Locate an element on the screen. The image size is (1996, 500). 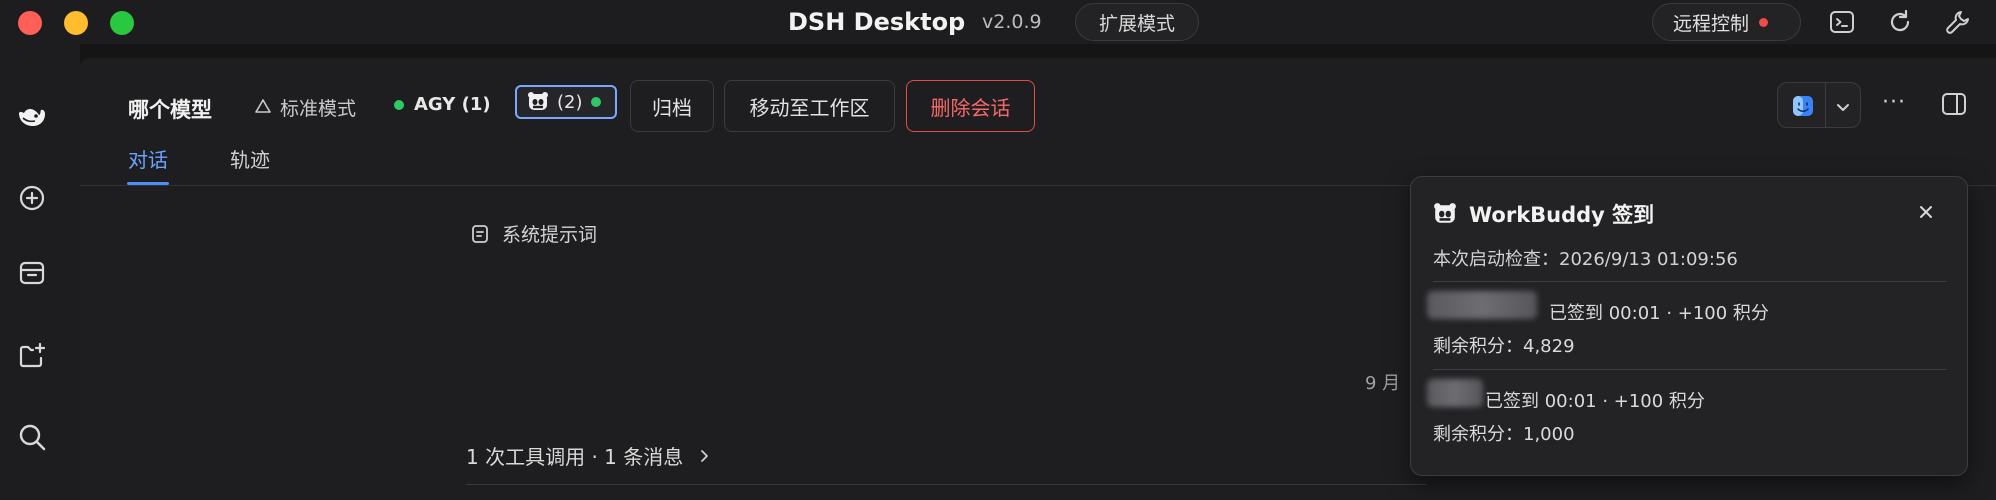
move-button-label: 移动至工作区 is located at coordinates (809, 107).